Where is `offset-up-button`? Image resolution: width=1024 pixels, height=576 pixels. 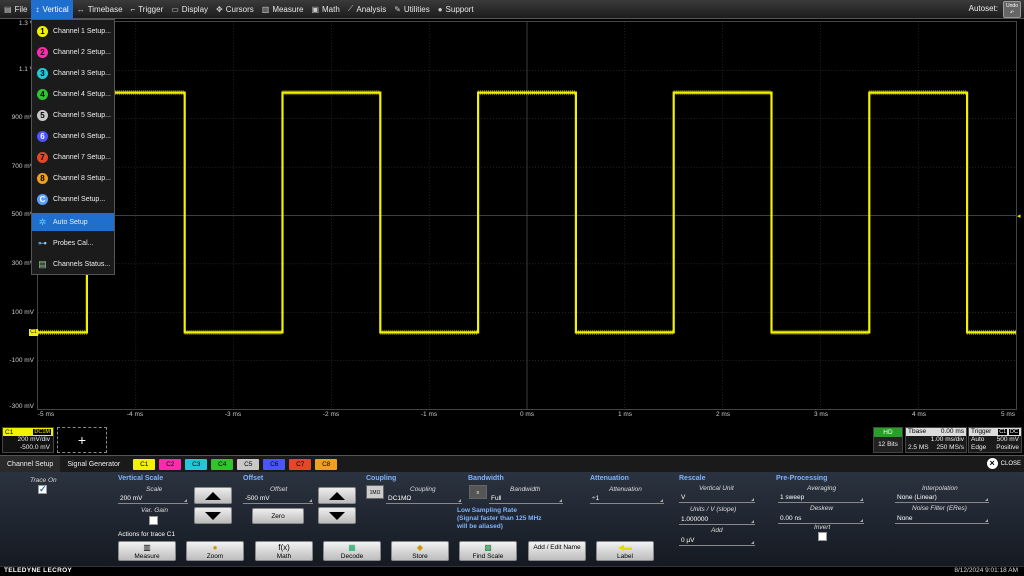
offset-up-button is located at coordinates (337, 495).